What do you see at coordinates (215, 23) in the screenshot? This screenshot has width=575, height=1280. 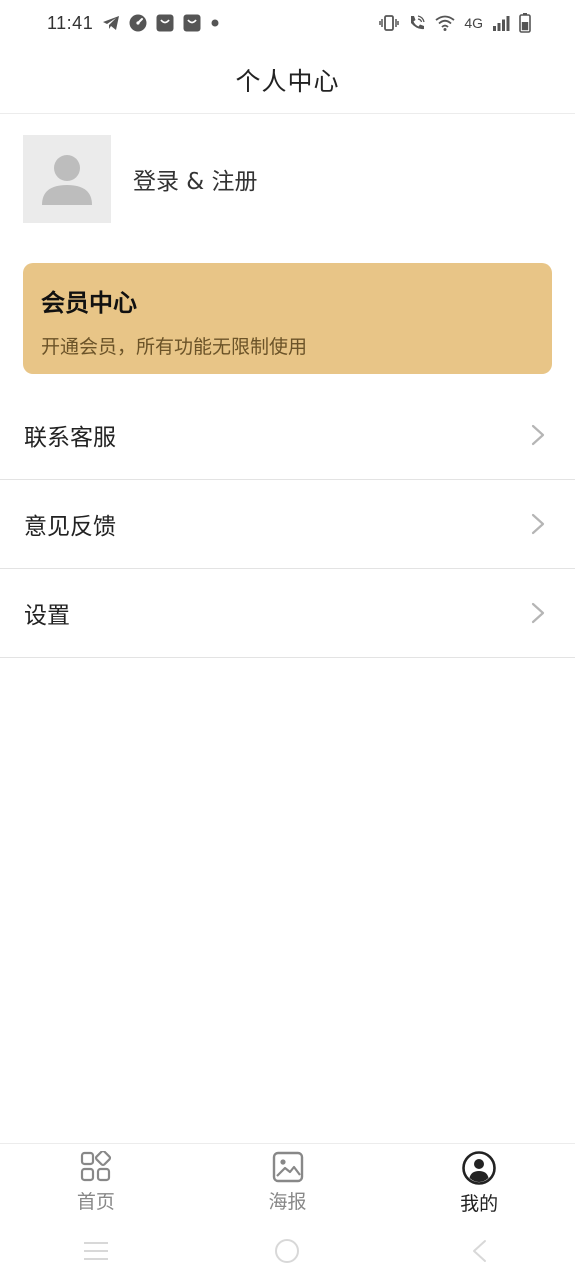 I see `dot-icon` at bounding box center [215, 23].